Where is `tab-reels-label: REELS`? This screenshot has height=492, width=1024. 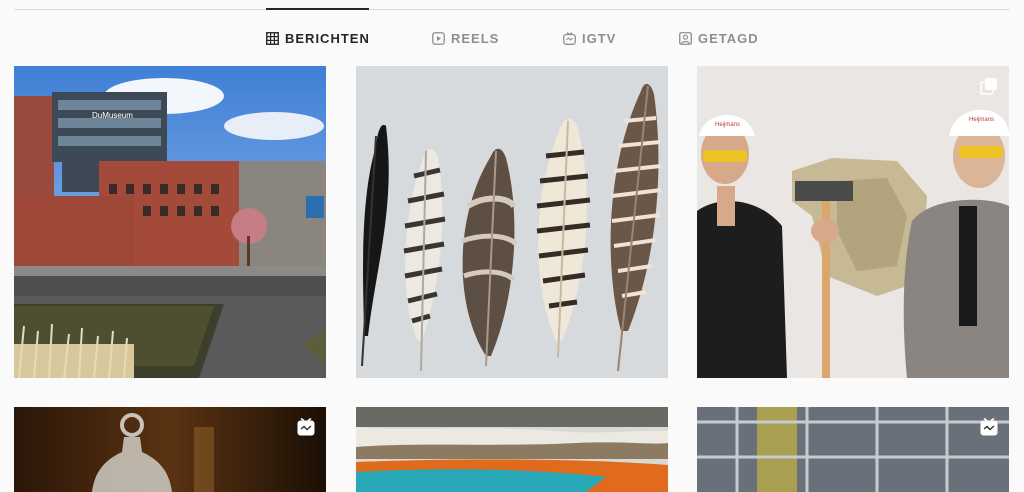 tab-reels-label: REELS is located at coordinates (475, 38).